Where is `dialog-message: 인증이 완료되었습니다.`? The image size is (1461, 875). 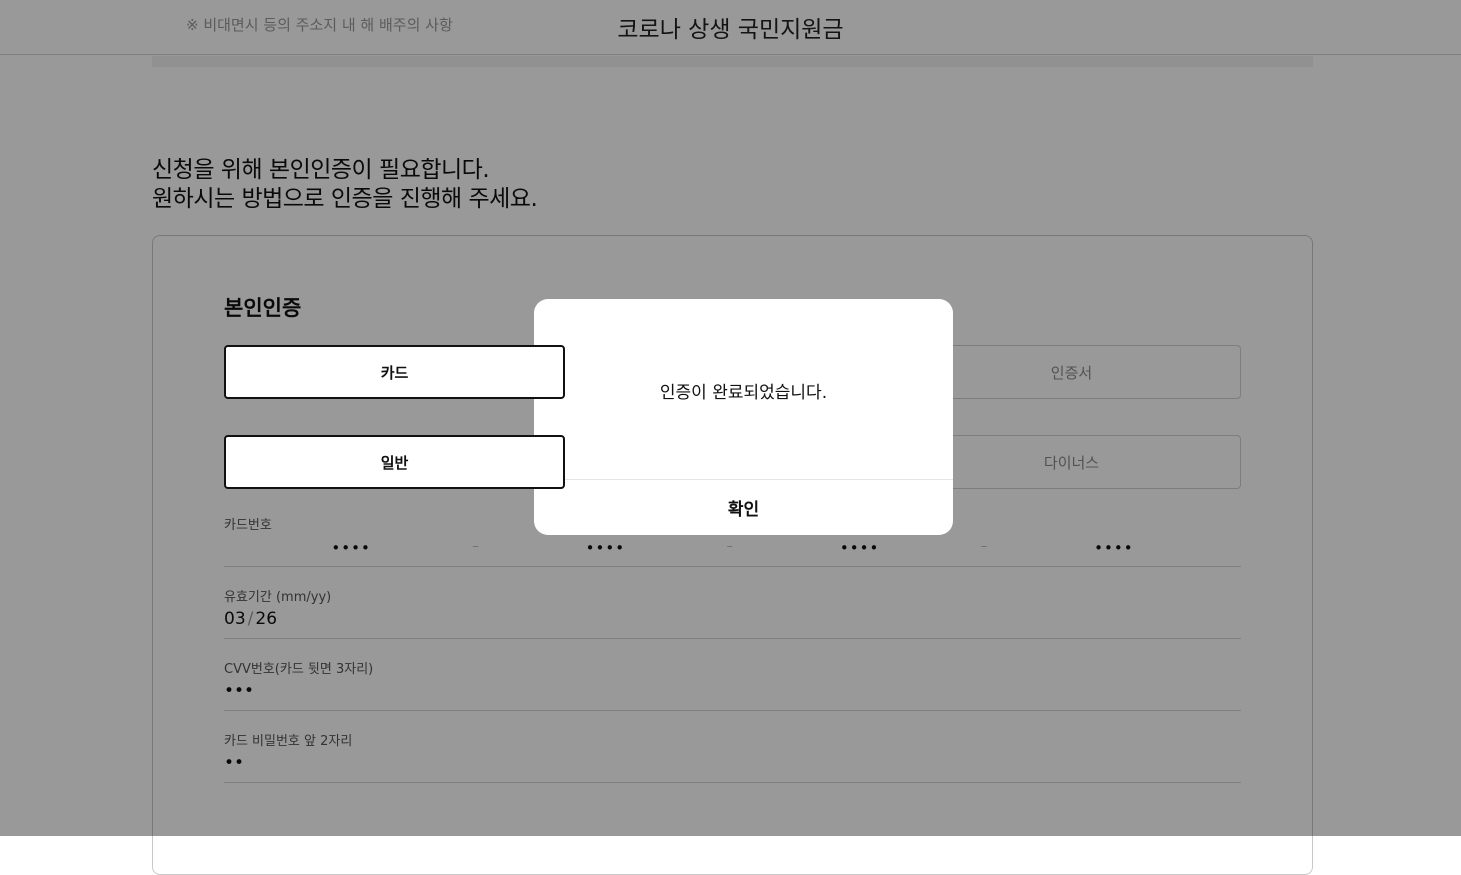 dialog-message: 인증이 완료되었습니다. is located at coordinates (743, 393).